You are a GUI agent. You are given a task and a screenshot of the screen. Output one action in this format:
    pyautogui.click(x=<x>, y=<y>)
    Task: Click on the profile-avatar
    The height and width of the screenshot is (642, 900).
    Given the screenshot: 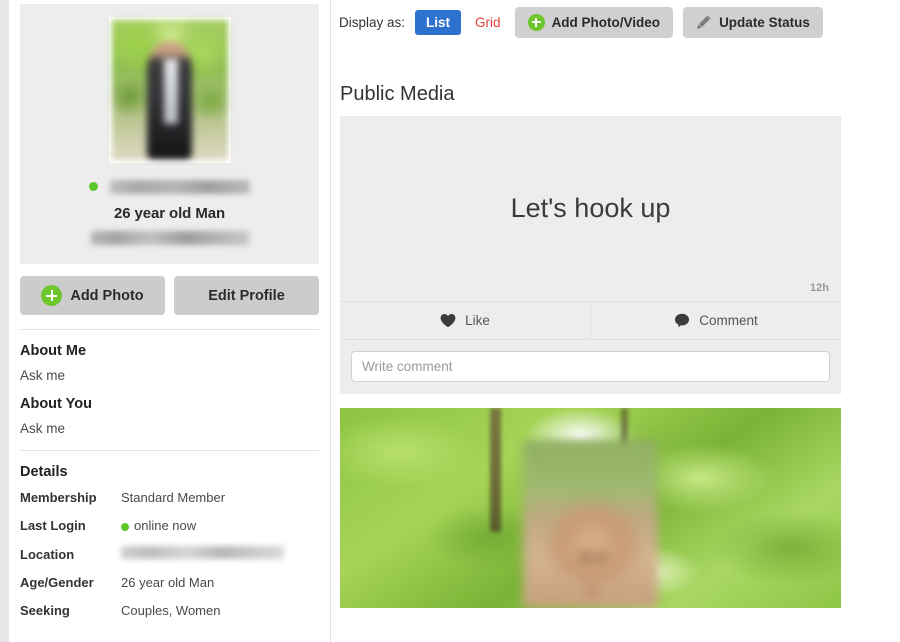 What is the action you would take?
    pyautogui.click(x=169, y=90)
    